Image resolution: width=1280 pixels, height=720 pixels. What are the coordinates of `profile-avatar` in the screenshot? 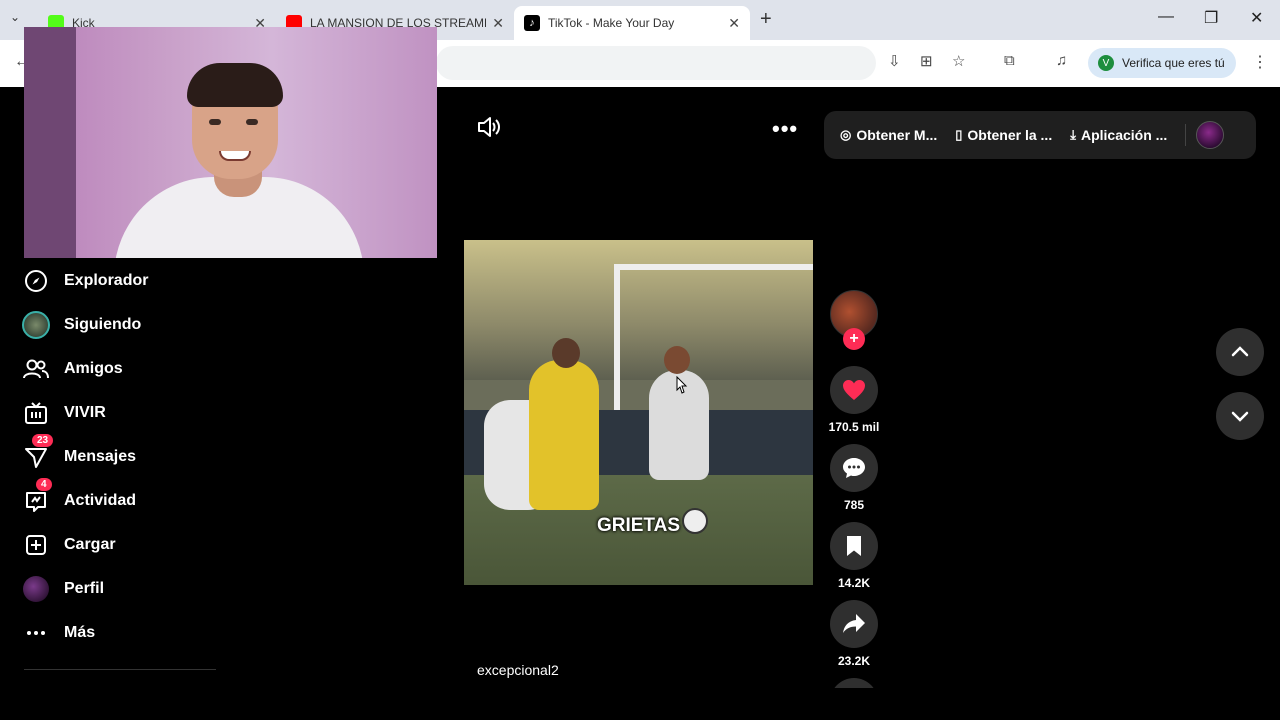 It's located at (36, 589).